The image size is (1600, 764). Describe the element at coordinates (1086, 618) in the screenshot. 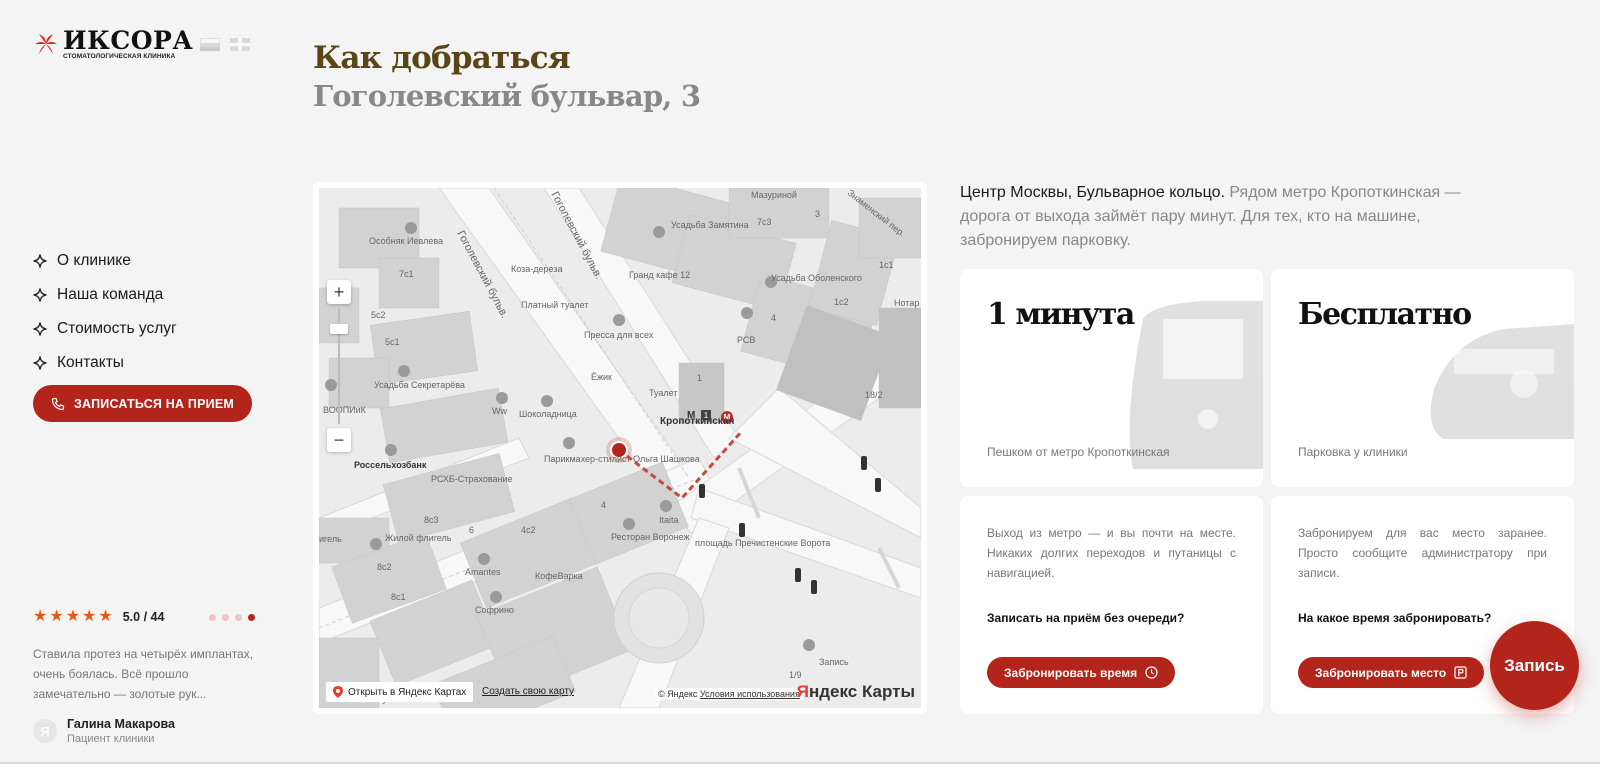

I see `metro-question: Записать на приём без очереди?` at that location.